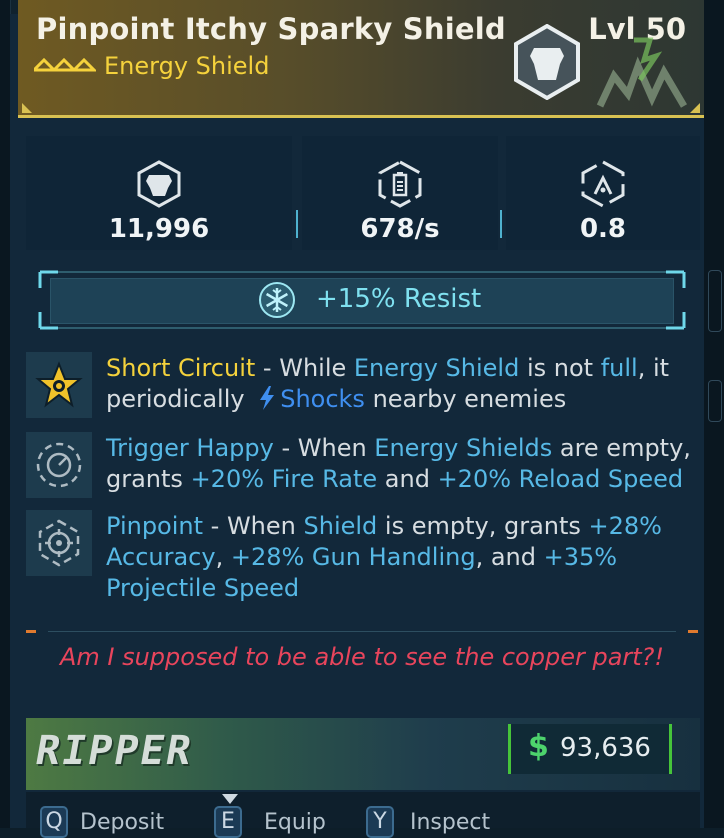  Describe the element at coordinates (619, 368) in the screenshot. I see `perk-keyword: full` at that location.